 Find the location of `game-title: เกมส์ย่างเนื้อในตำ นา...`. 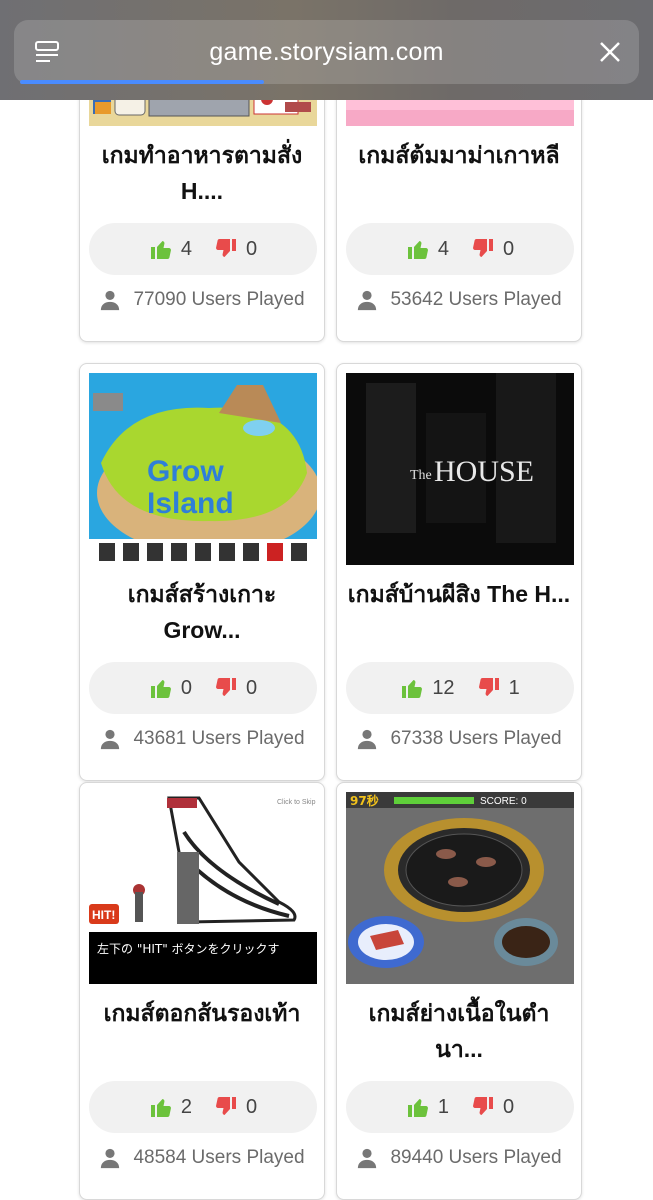

game-title: เกมส์ย่างเนื้อในตำ นา... is located at coordinates (459, 1035).